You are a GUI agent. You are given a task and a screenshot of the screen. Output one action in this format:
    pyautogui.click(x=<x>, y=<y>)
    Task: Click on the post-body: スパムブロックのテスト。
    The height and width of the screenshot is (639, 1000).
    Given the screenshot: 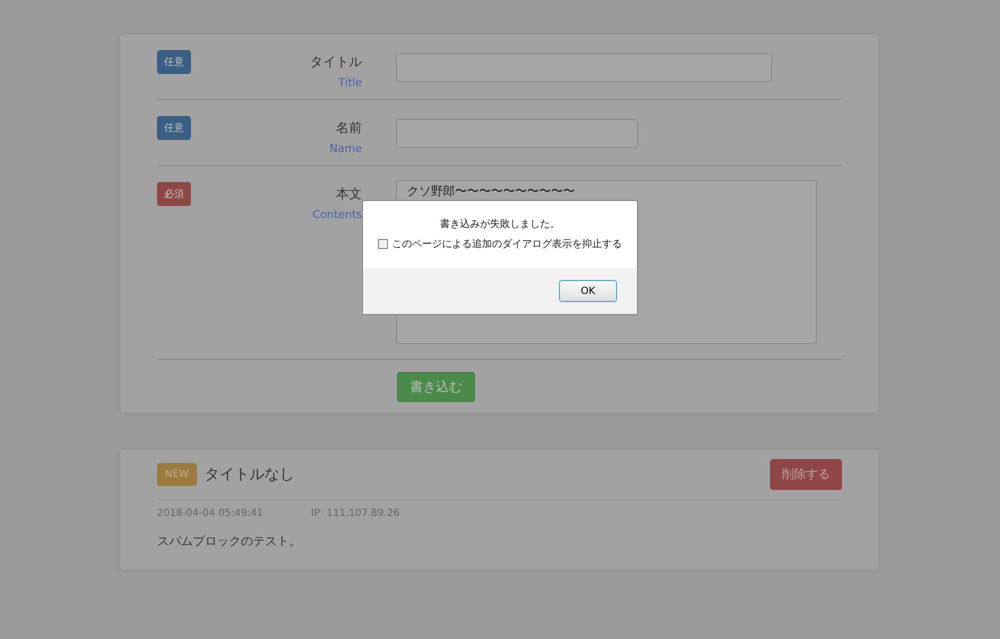 What is the action you would take?
    pyautogui.click(x=229, y=541)
    